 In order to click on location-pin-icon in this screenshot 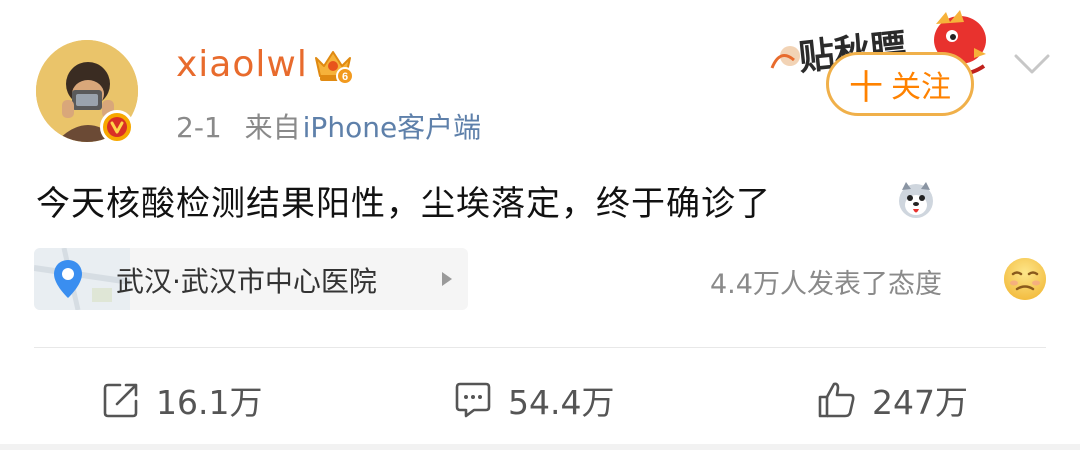, I will do `click(68, 279)`.